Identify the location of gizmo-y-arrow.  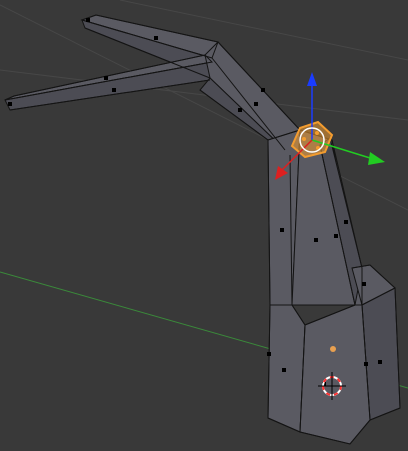
(376, 158).